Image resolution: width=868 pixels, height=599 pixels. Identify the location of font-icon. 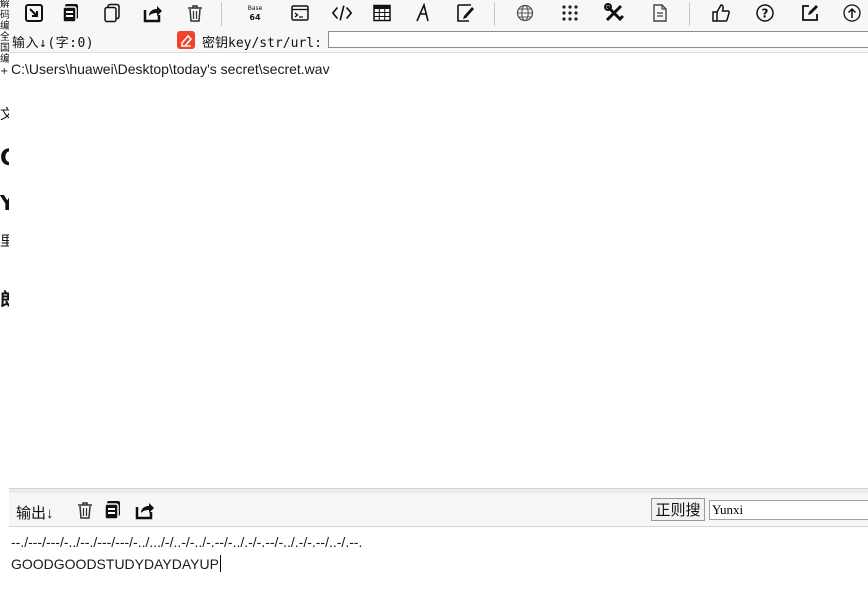
(423, 13).